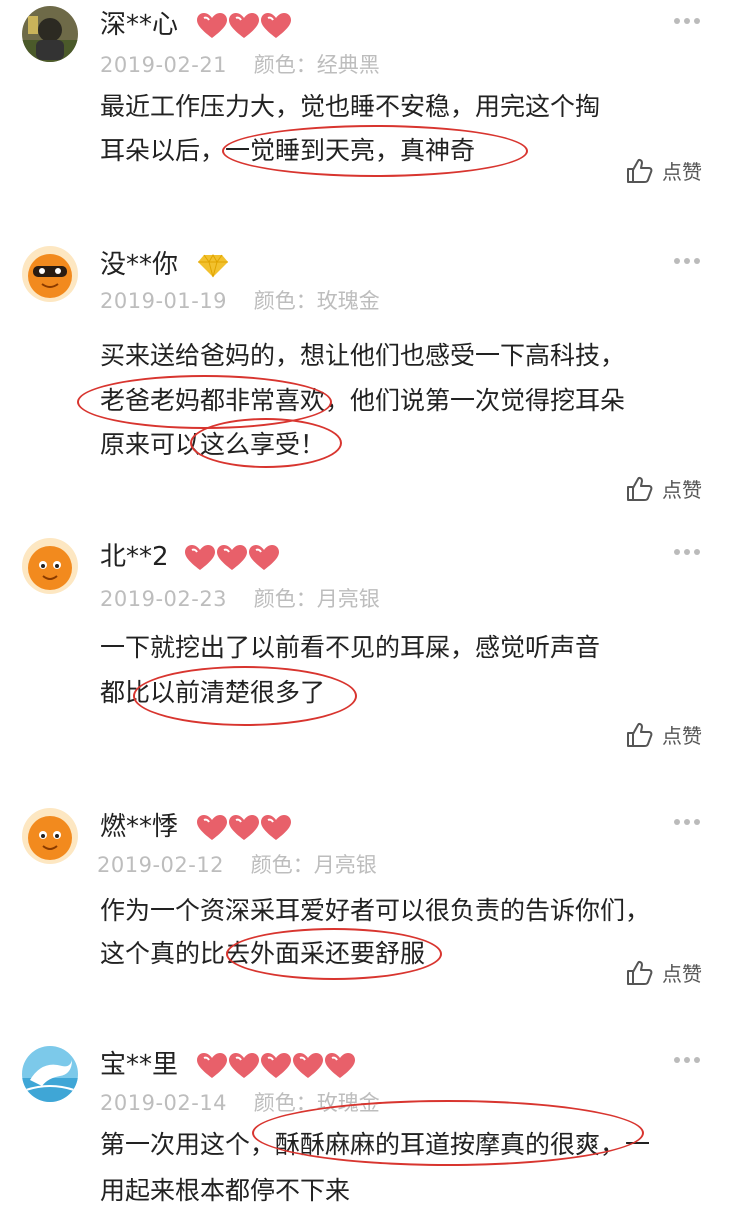 This screenshot has width=730, height=1208. What do you see at coordinates (288, 150) in the screenshot?
I see `review-text-line: 耳朵以后，一觉睡到天亮，真神奇` at bounding box center [288, 150].